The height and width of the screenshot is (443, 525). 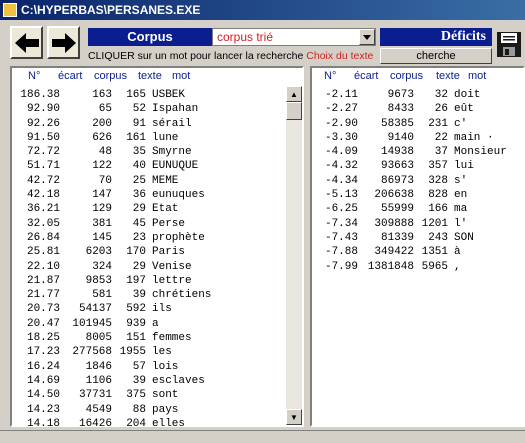 I want to click on word-cell: main ·, so click(x=471, y=138).